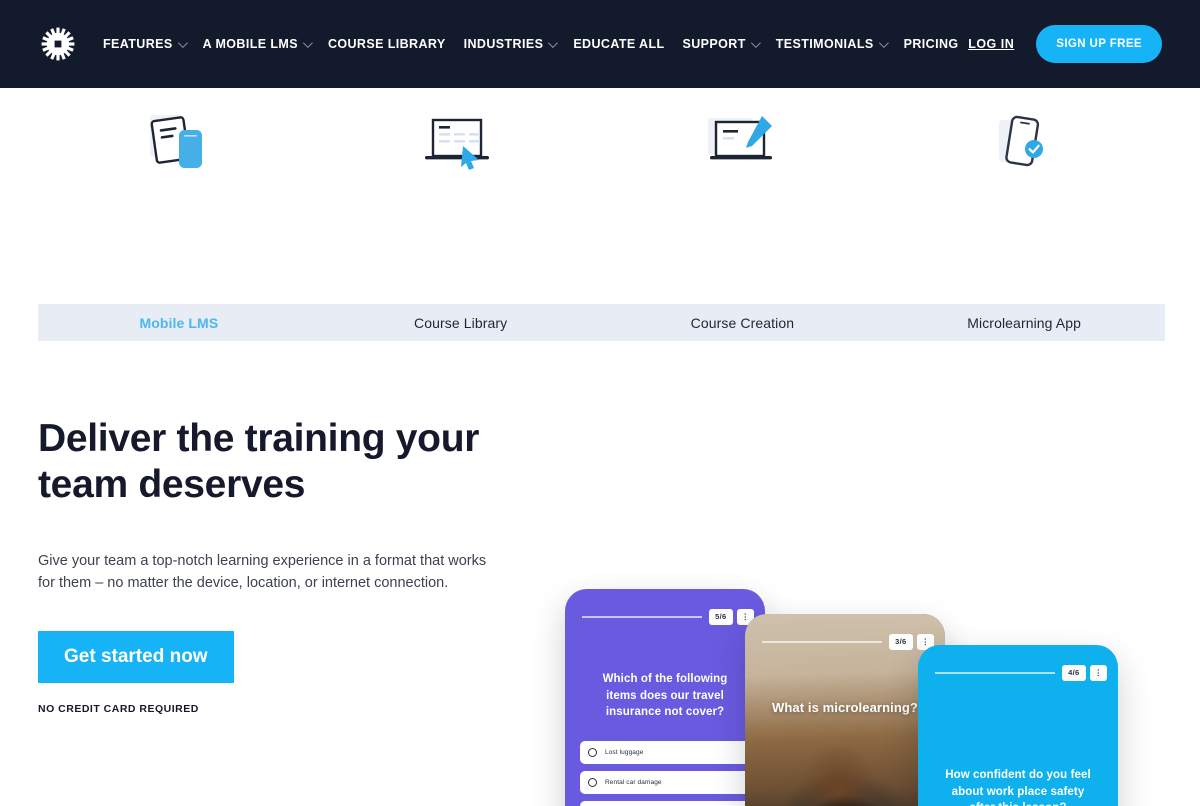 Image resolution: width=1200 pixels, height=806 pixels. I want to click on nav-item-label: EDUCATE ALL, so click(619, 44).